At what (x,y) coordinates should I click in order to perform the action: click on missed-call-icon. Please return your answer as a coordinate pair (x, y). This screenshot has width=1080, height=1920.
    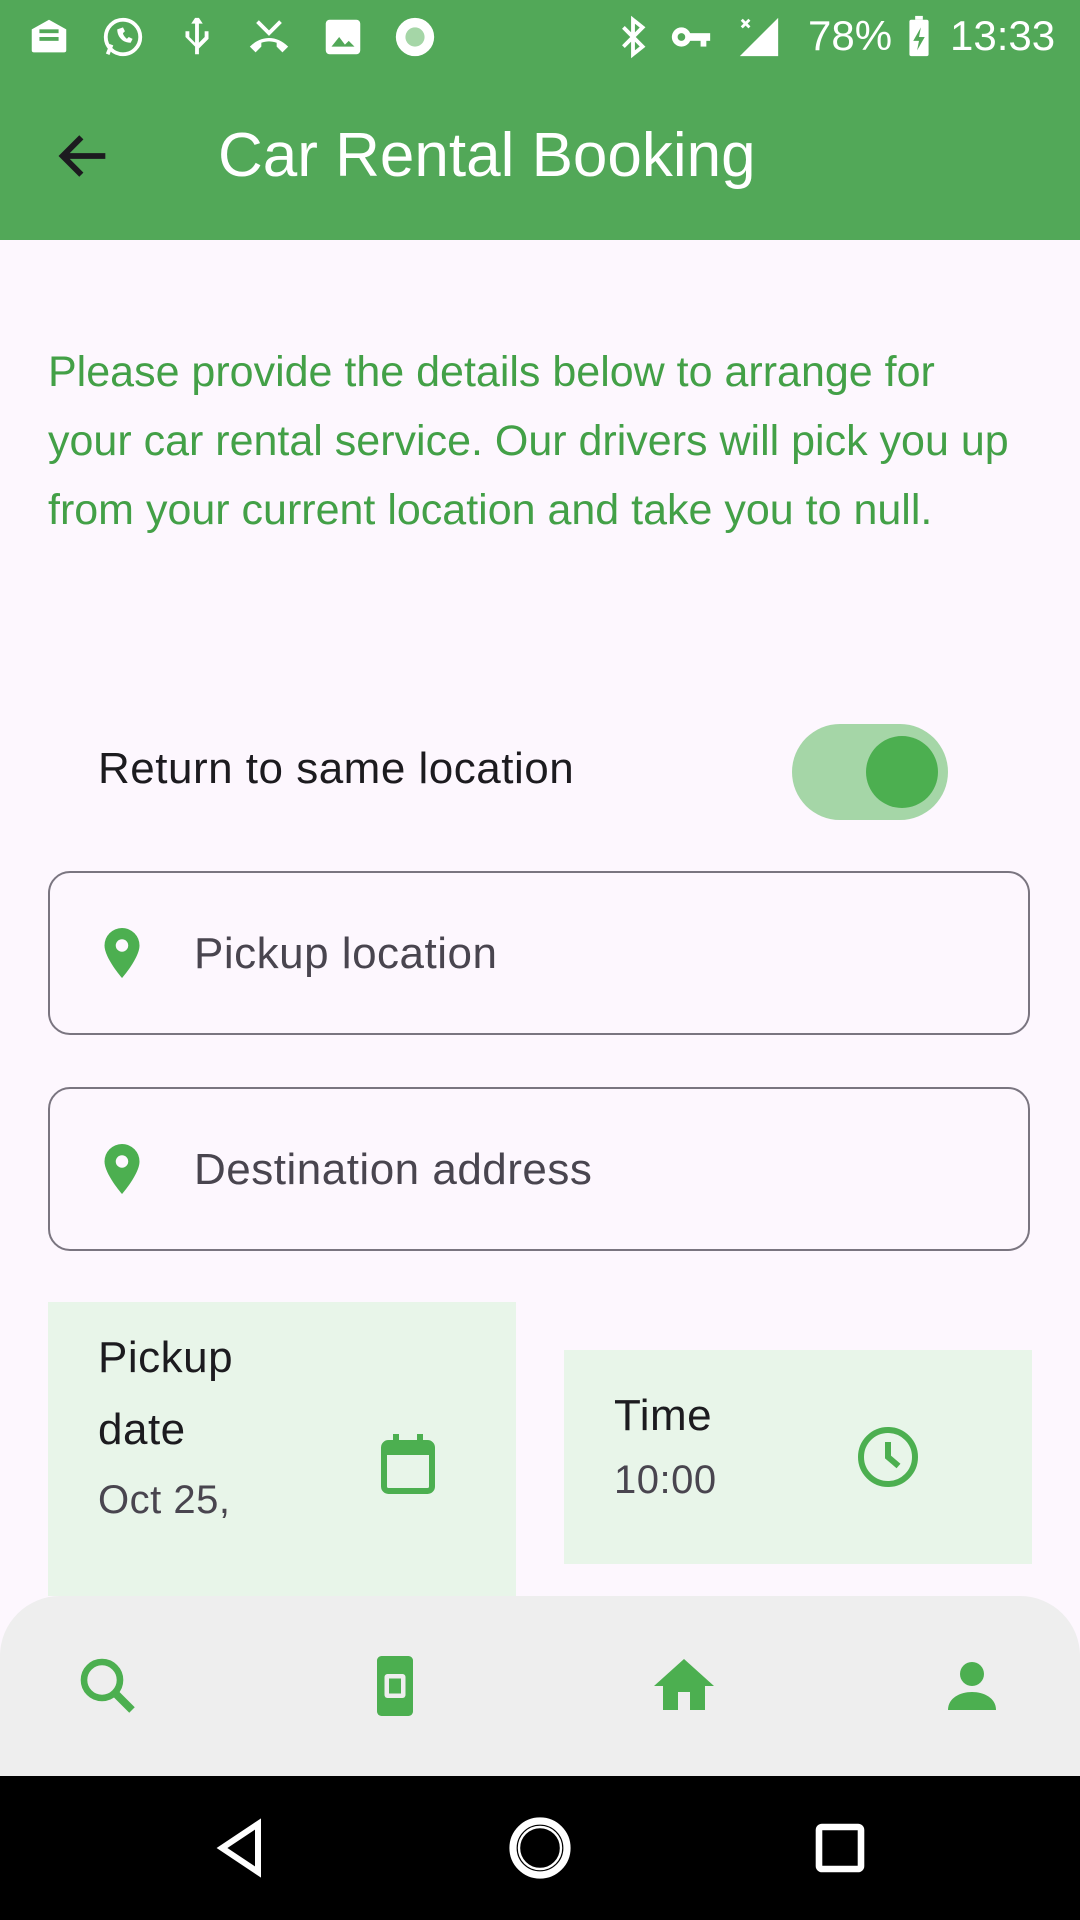
    Looking at the image, I should click on (269, 37).